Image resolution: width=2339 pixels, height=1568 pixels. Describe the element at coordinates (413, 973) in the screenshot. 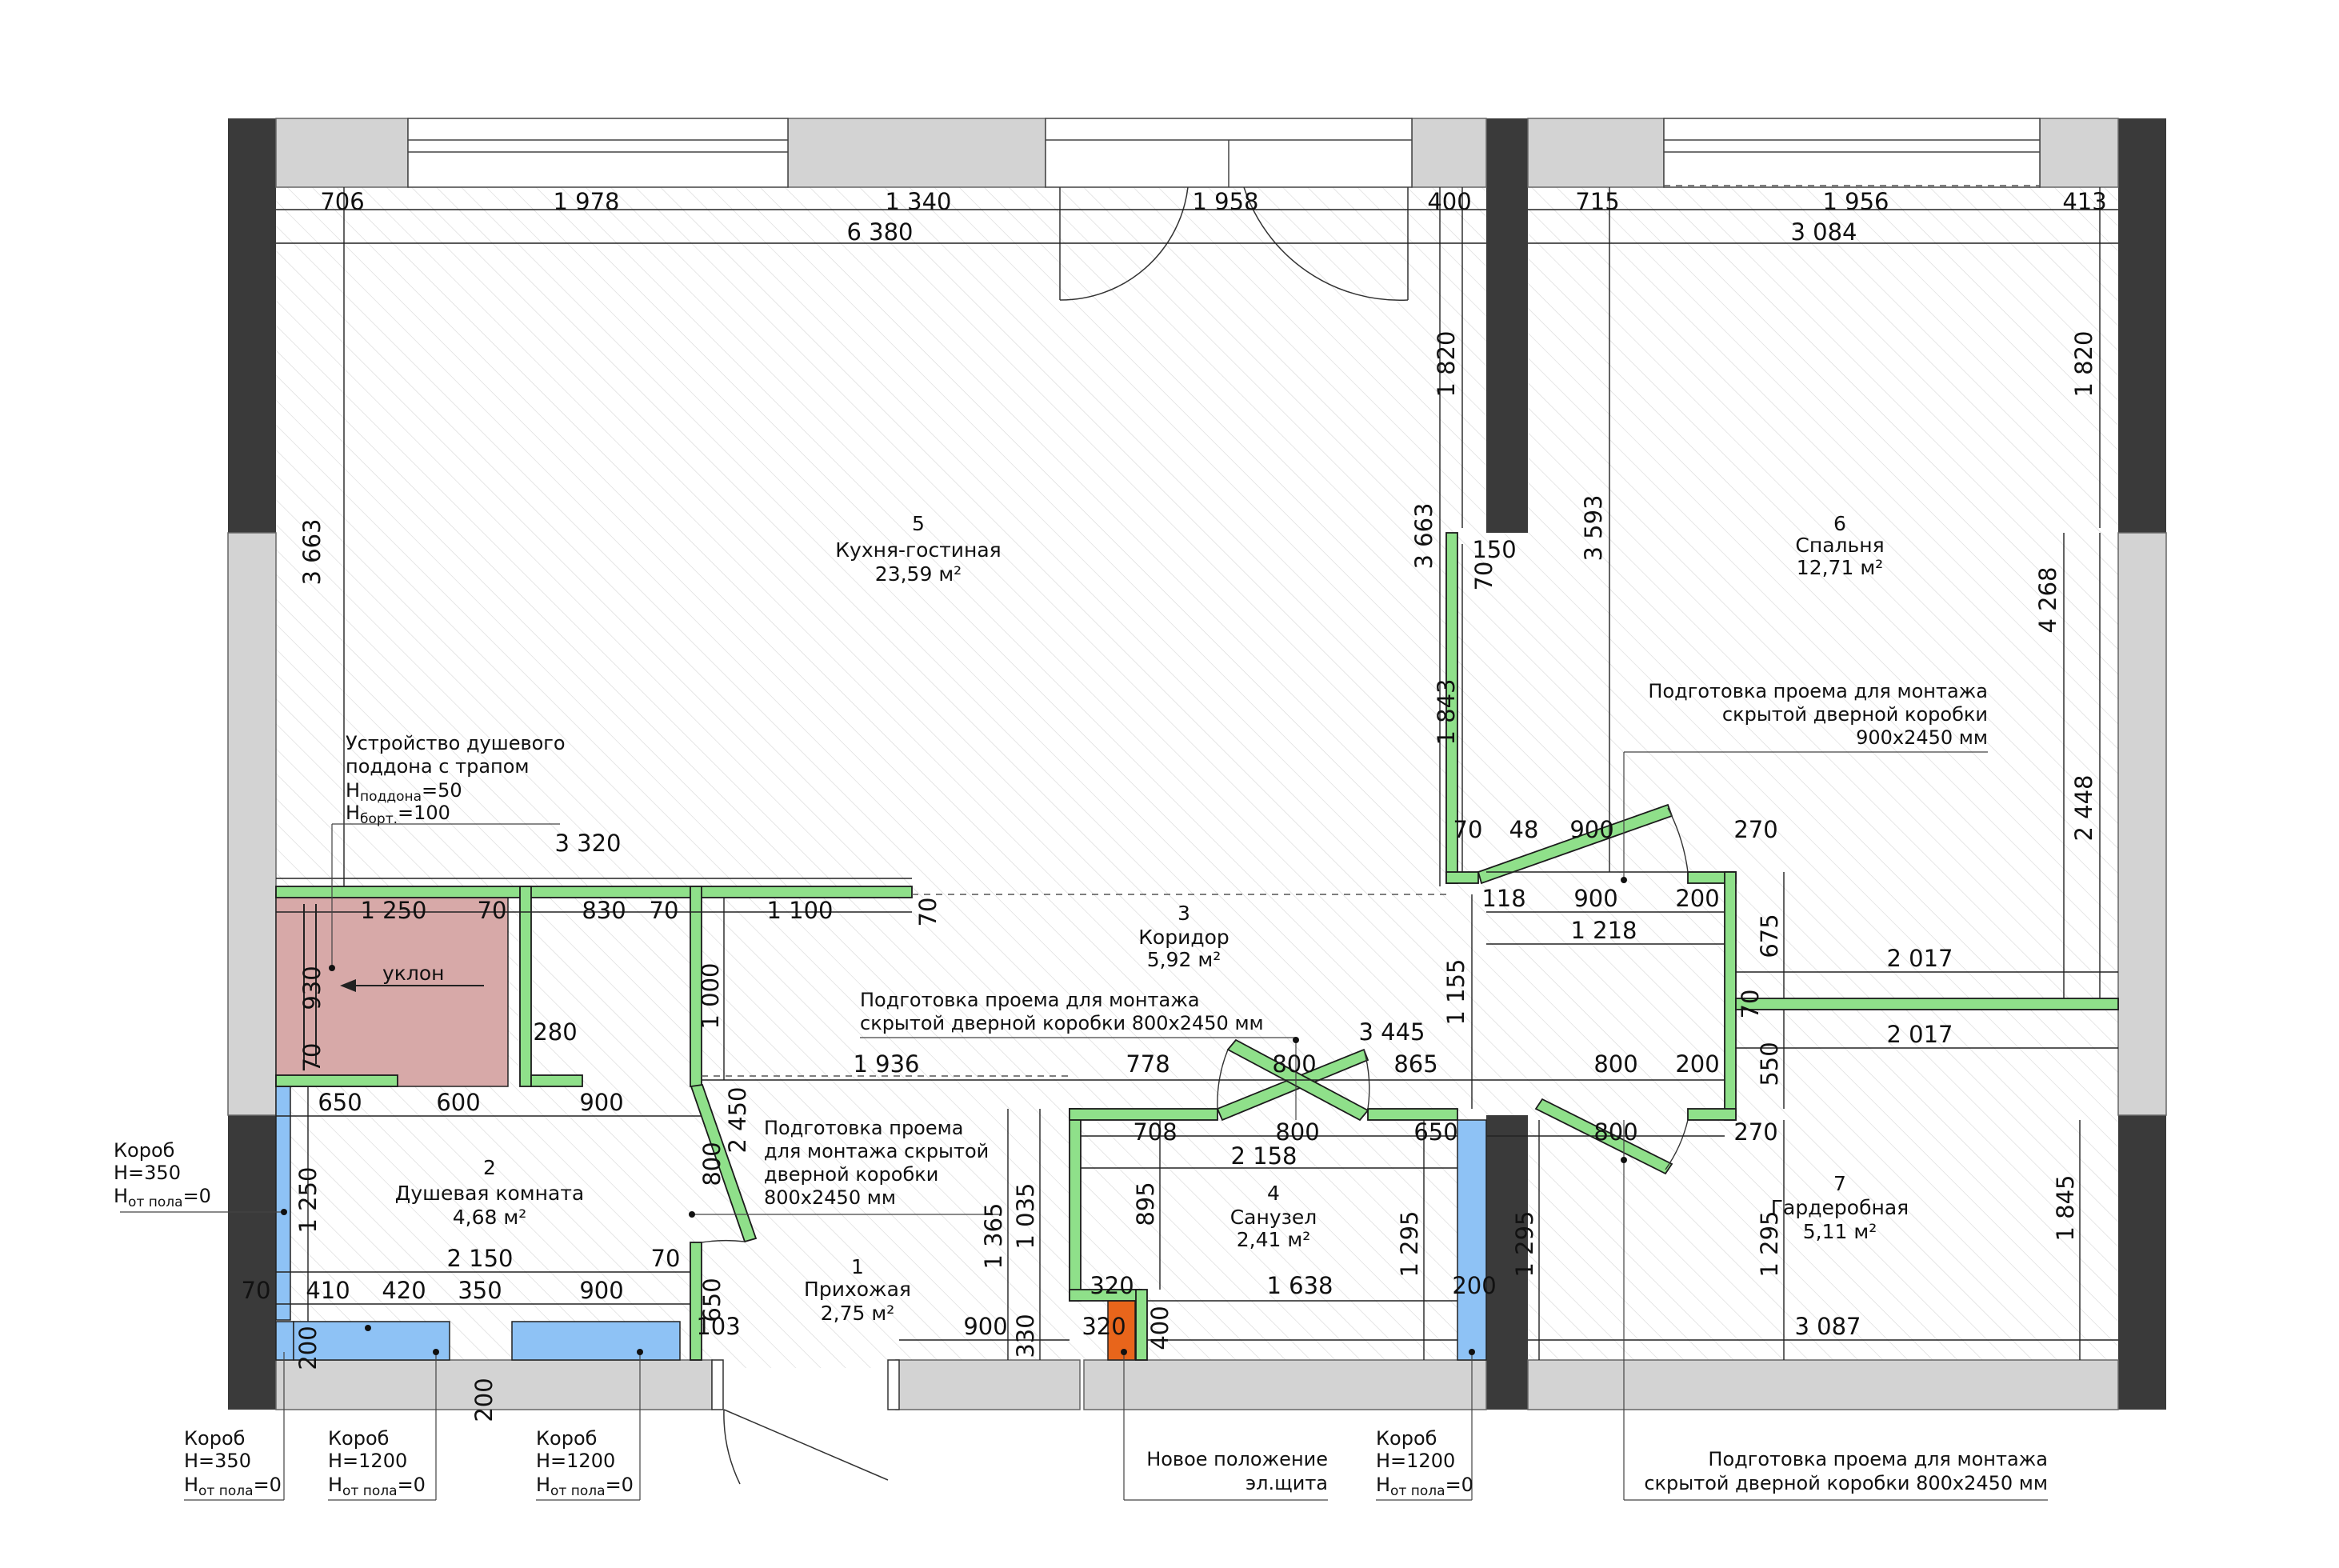

I see `slope-label: уклон` at that location.